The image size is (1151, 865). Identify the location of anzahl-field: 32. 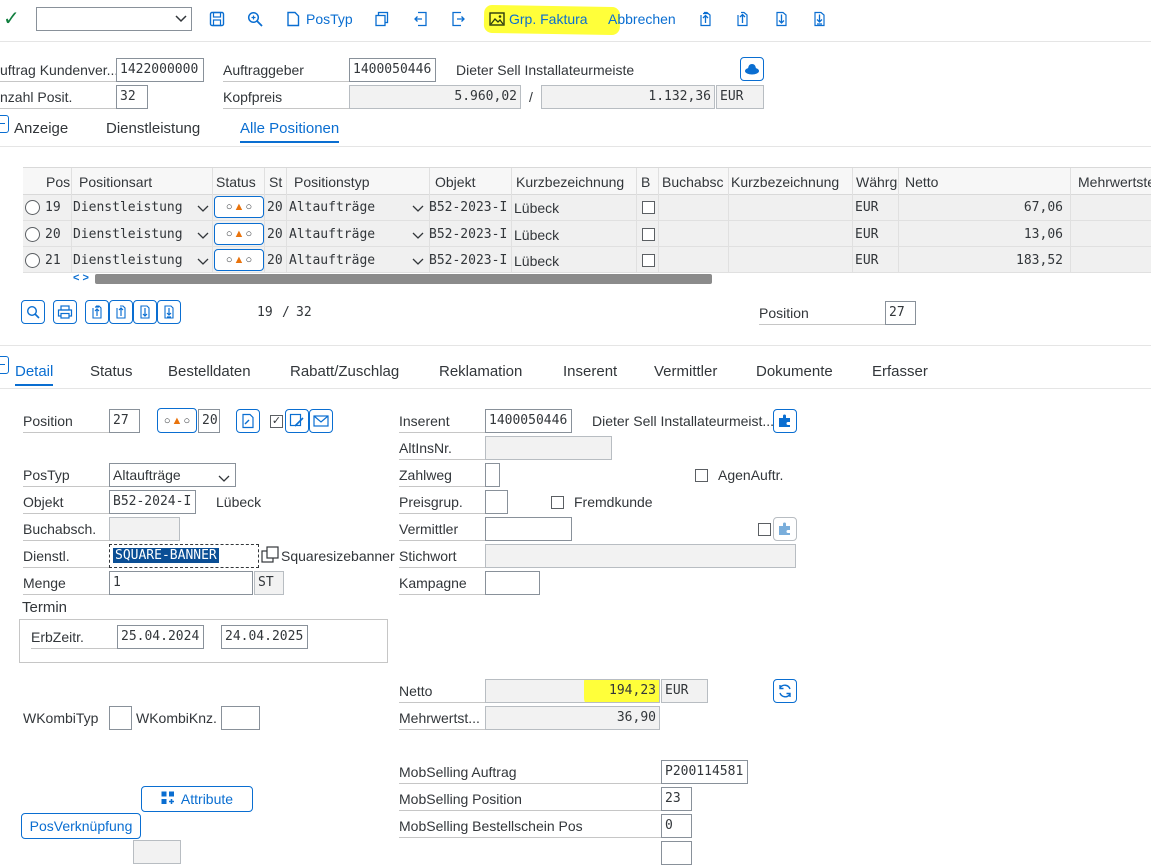
(132, 97).